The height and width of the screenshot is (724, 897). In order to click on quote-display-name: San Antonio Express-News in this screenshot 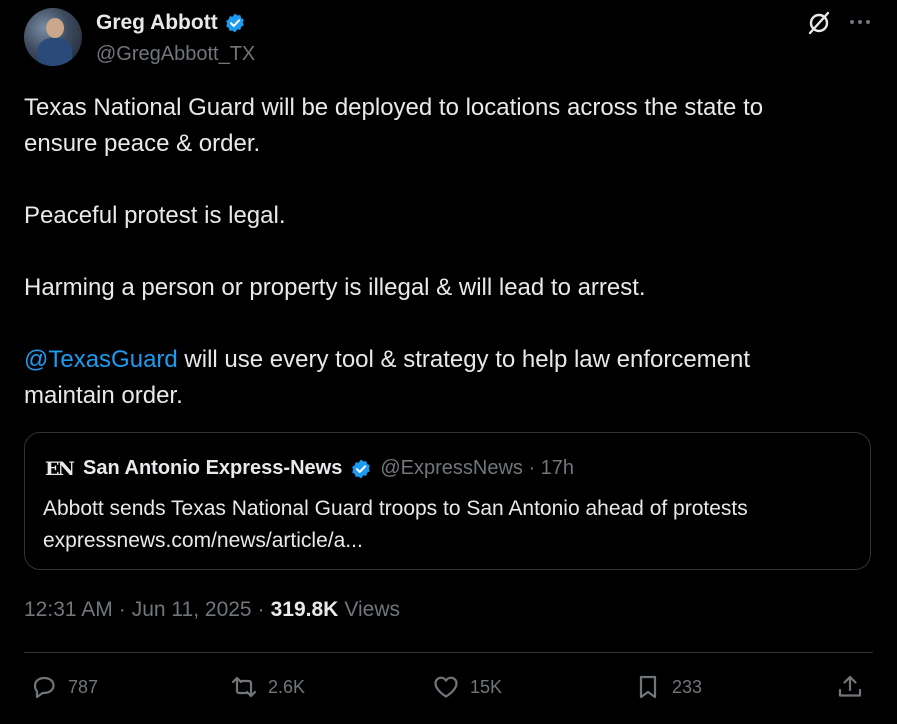, I will do `click(213, 468)`.